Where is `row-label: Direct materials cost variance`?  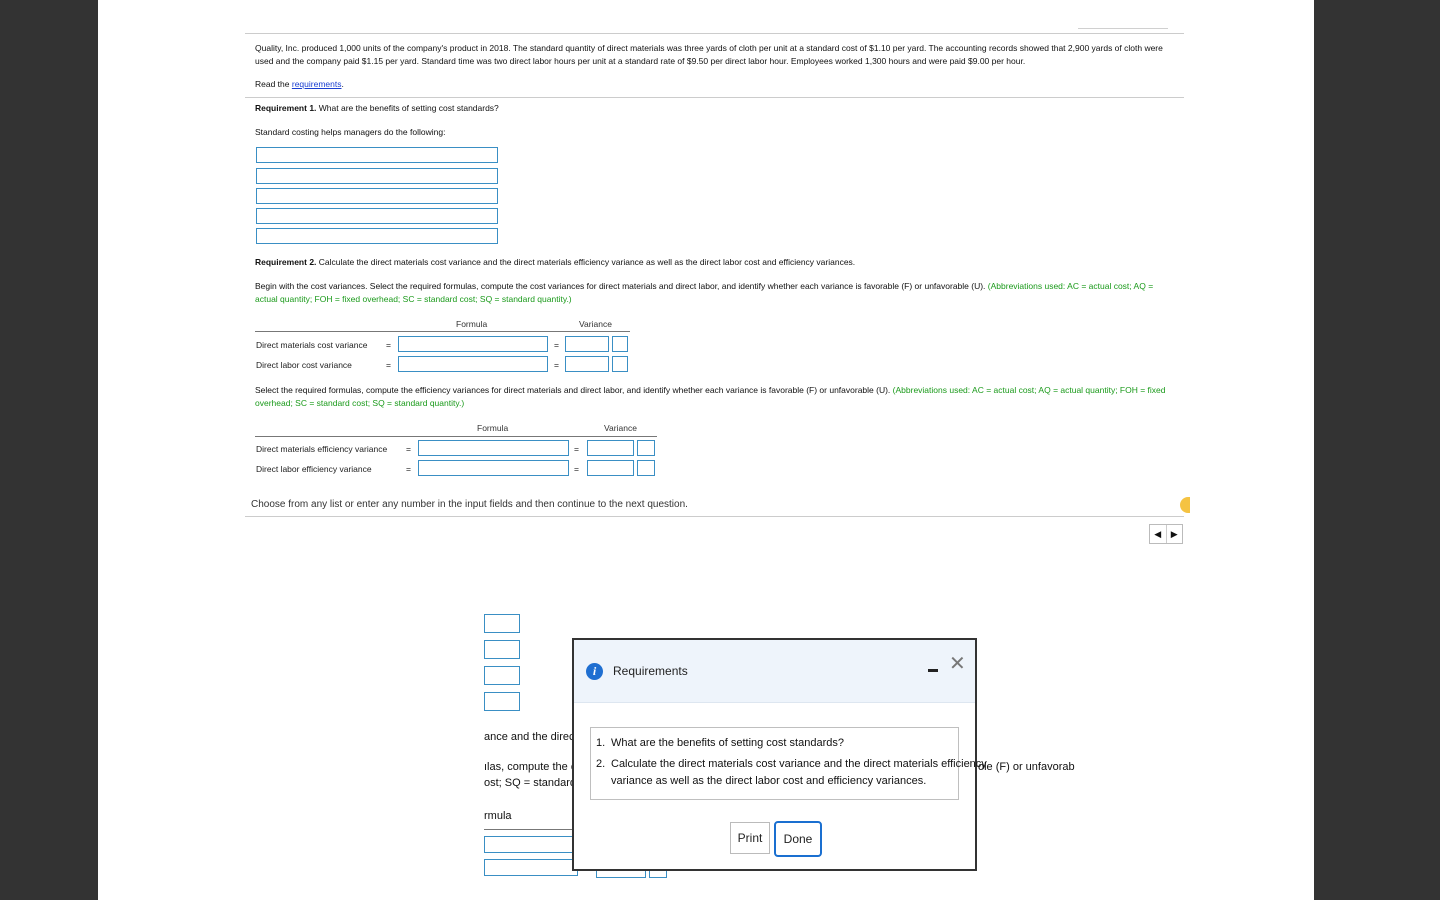 row-label: Direct materials cost variance is located at coordinates (312, 345).